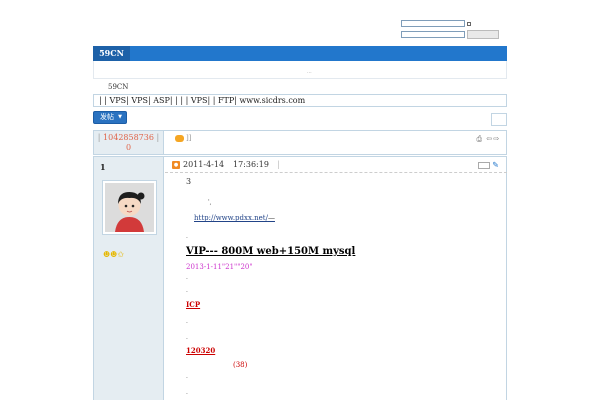 The width and height of the screenshot is (600, 400). I want to click on medal-icons: ☻☻✩, so click(114, 254).